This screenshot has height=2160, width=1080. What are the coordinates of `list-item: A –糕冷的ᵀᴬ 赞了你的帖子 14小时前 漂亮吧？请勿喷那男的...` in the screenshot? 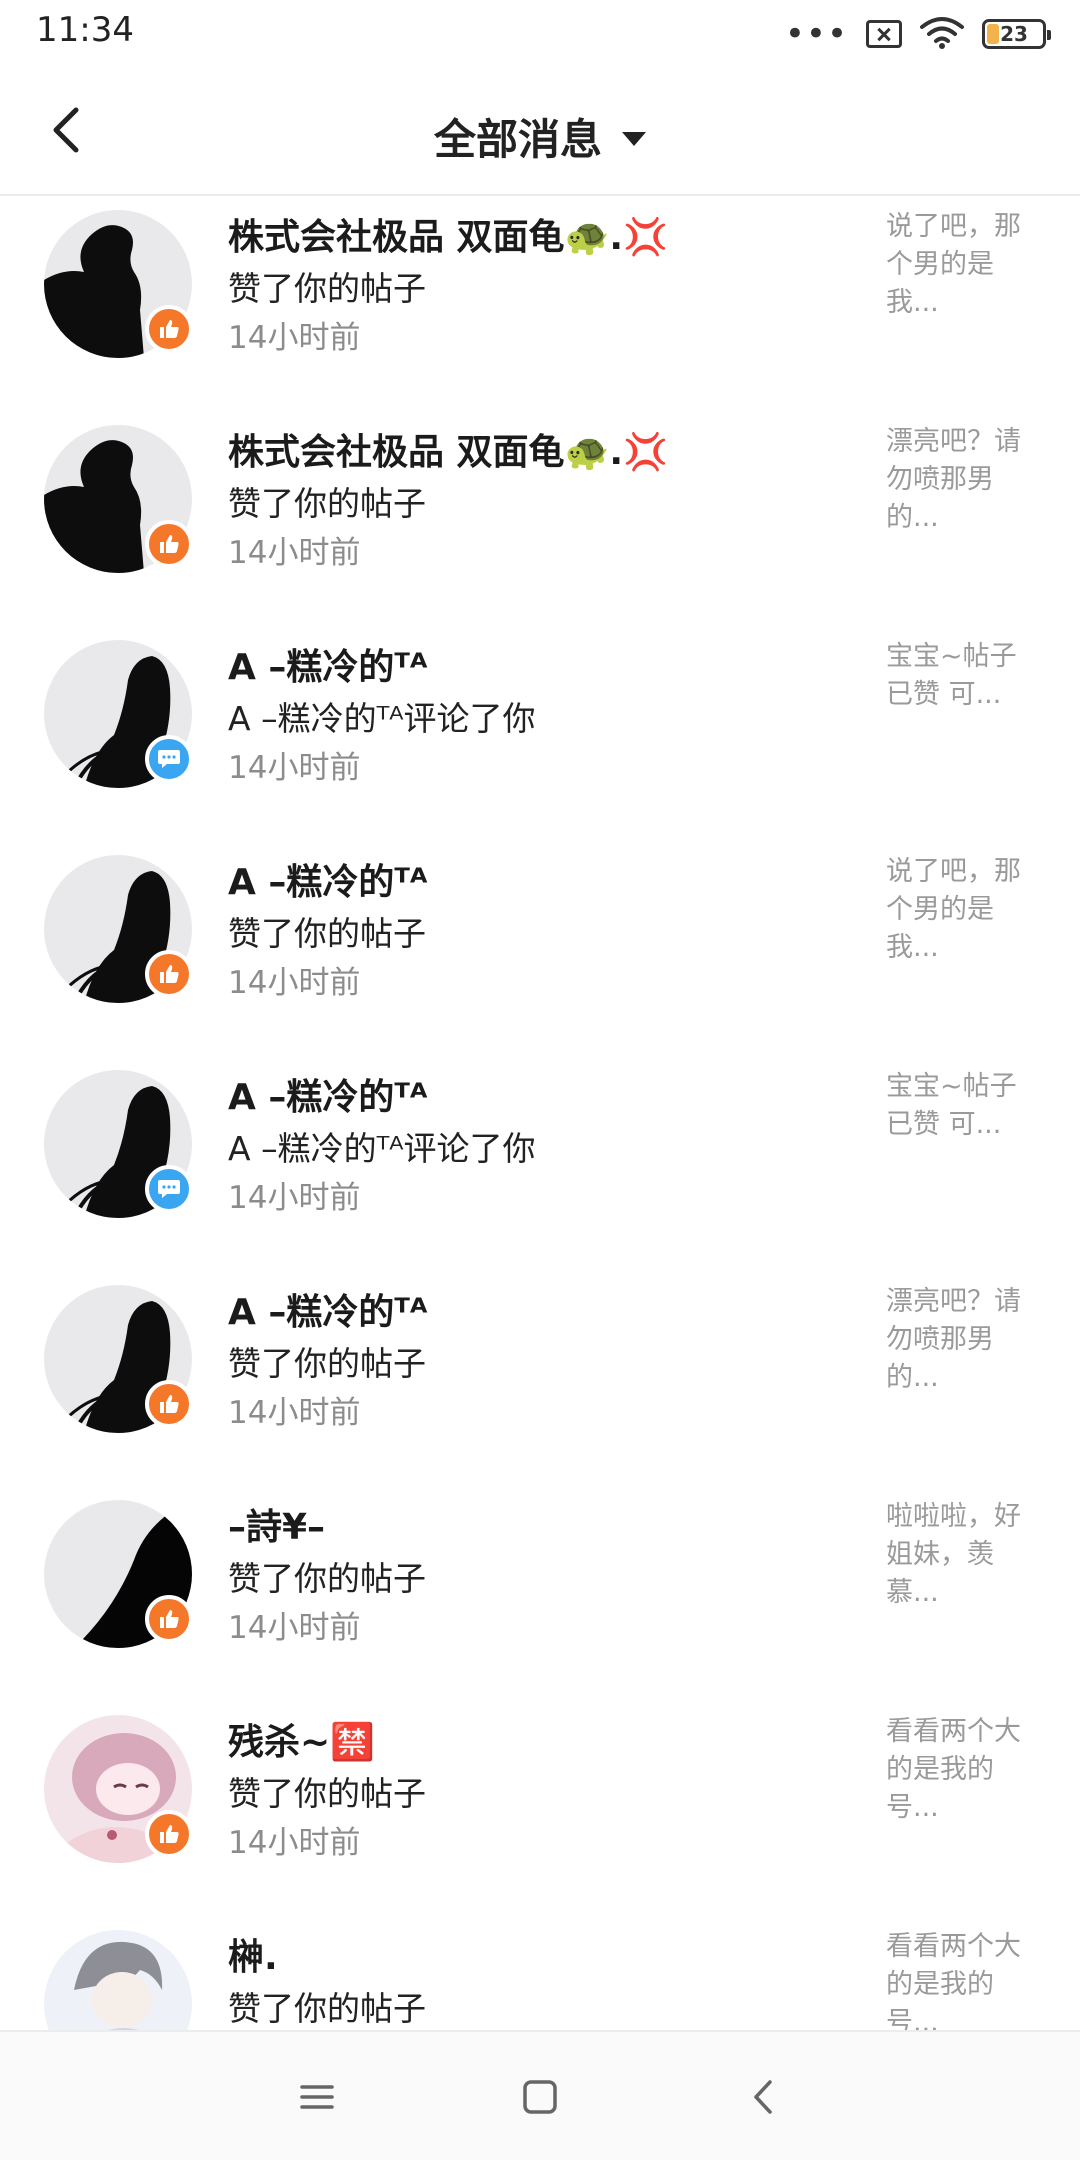 It's located at (540, 1380).